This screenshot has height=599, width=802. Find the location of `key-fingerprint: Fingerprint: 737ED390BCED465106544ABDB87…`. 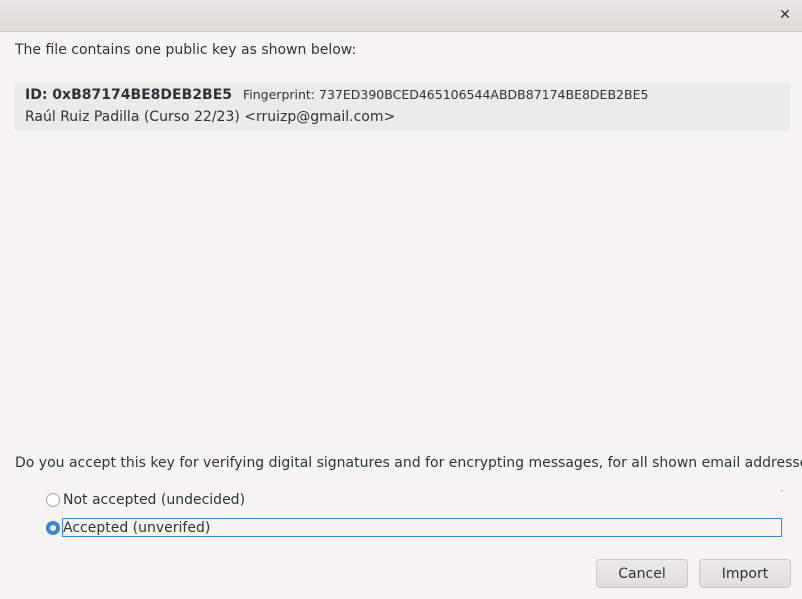

key-fingerprint: Fingerprint: 737ED390BCED465106544ABDB87… is located at coordinates (446, 94).